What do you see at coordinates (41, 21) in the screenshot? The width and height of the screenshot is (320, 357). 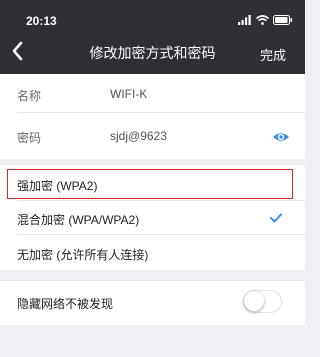 I see `status-time: 20:13` at bounding box center [41, 21].